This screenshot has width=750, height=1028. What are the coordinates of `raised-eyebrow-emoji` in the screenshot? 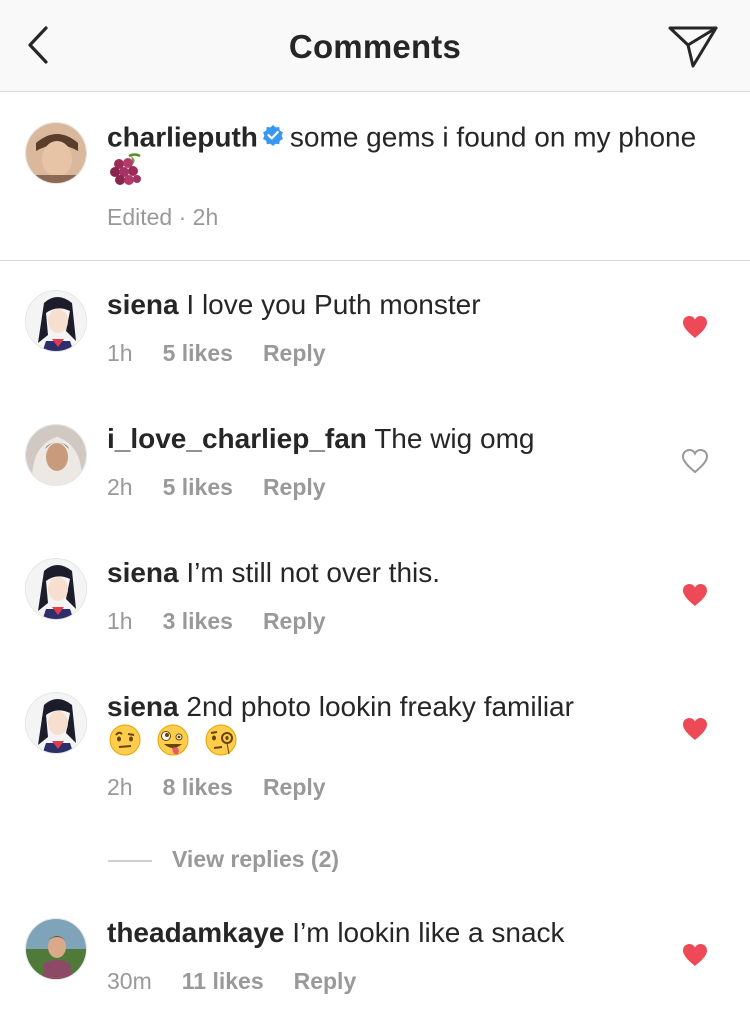 It's located at (125, 744).